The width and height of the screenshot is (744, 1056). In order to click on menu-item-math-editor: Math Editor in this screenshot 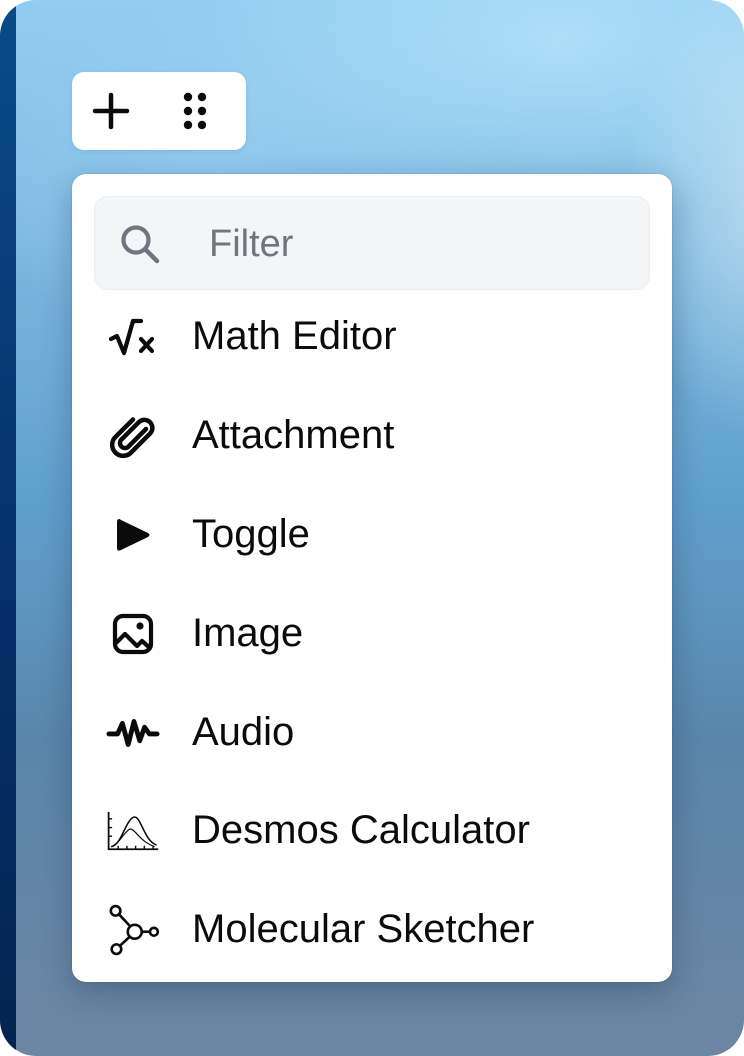, I will do `click(372, 336)`.